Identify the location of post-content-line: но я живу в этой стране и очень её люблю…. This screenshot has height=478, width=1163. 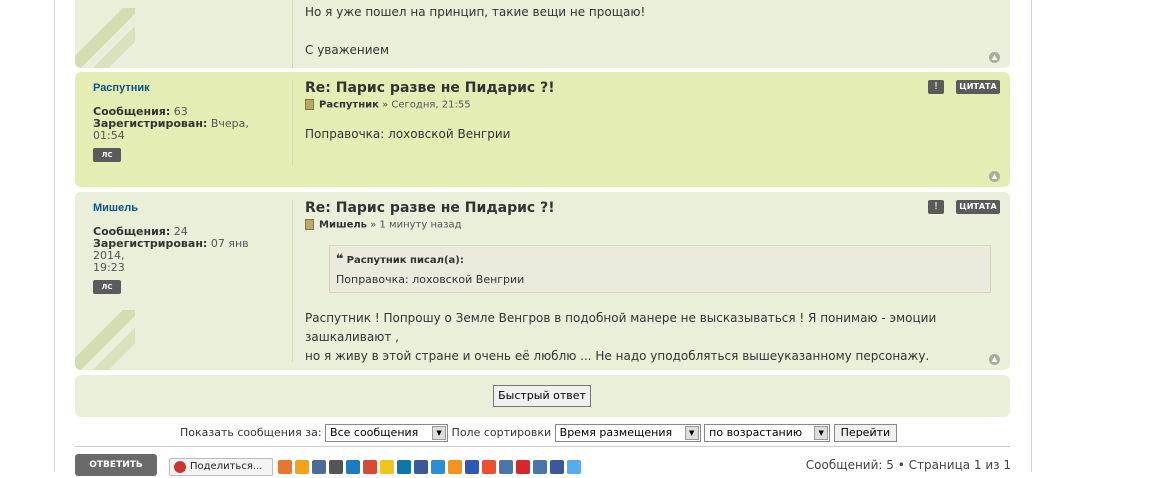
(617, 355).